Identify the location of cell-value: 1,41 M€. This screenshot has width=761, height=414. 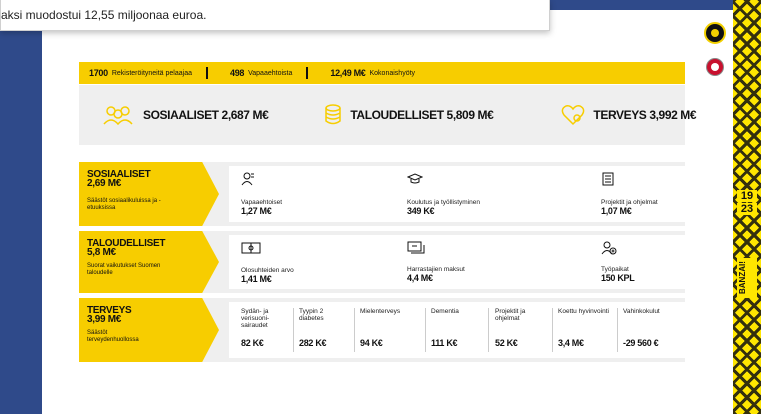
(256, 279).